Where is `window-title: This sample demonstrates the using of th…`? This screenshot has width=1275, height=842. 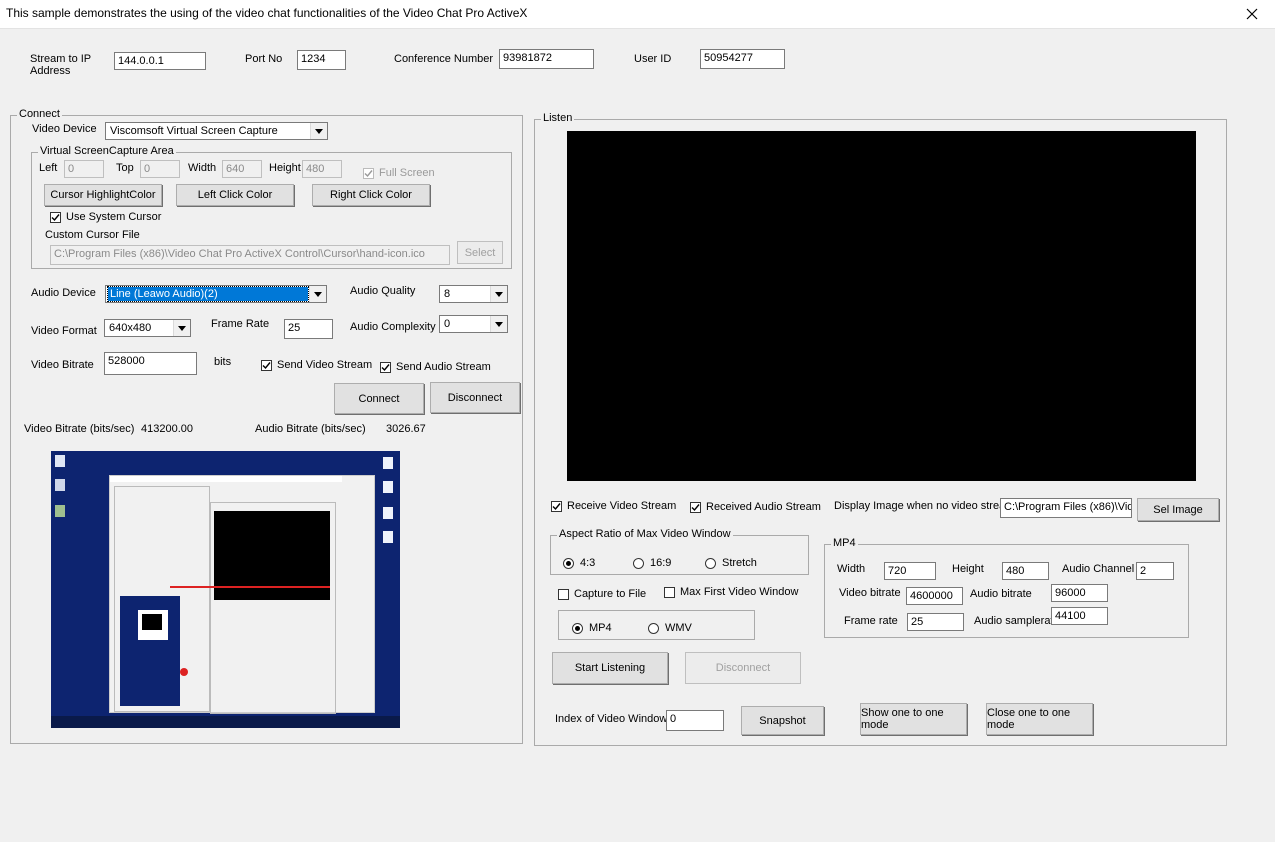 window-title: This sample demonstrates the using of th… is located at coordinates (267, 13).